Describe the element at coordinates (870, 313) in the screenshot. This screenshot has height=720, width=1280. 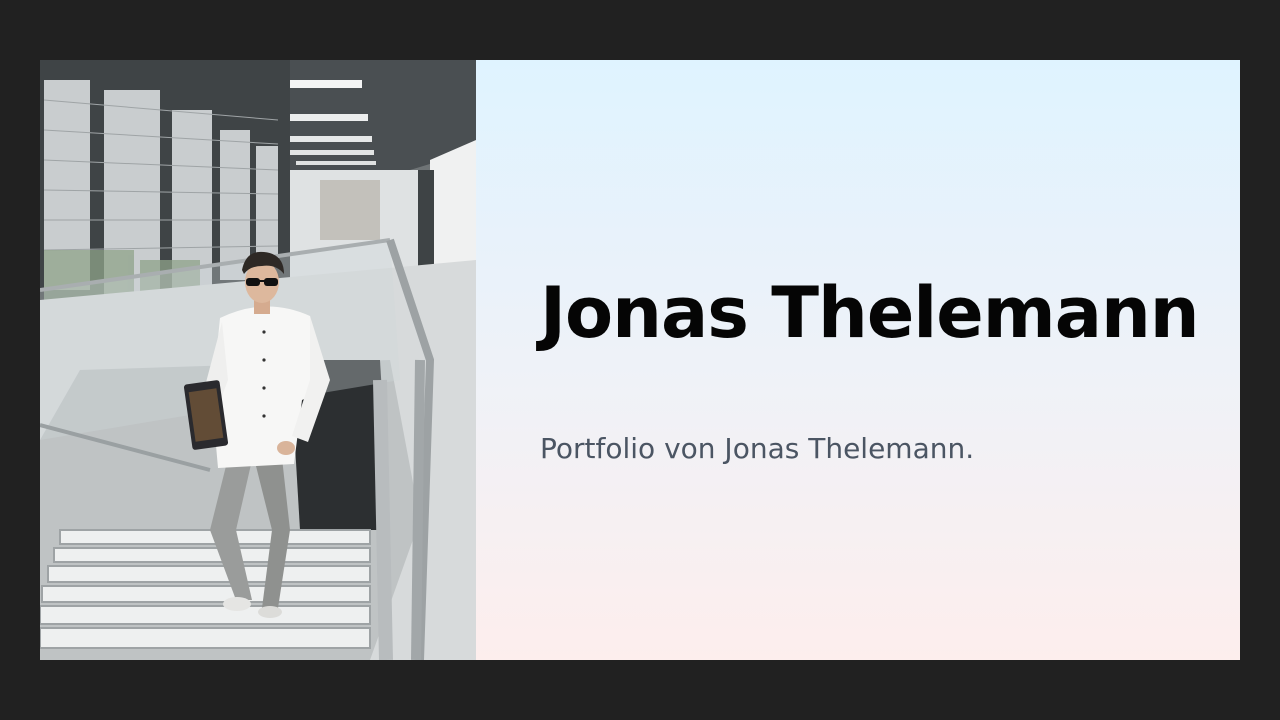
I see `page-title: Jonas Thelemann` at that location.